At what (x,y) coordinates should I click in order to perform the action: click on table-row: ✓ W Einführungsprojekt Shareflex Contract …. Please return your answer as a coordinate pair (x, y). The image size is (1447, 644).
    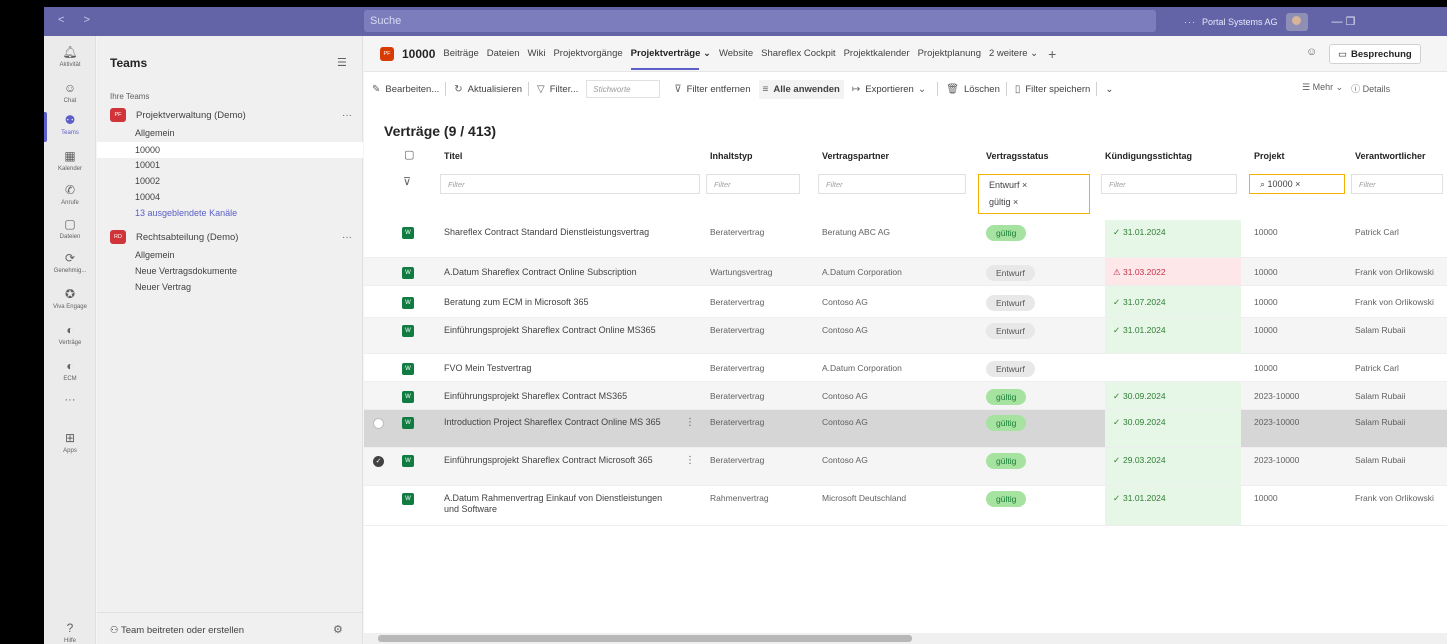
    Looking at the image, I should click on (905, 467).